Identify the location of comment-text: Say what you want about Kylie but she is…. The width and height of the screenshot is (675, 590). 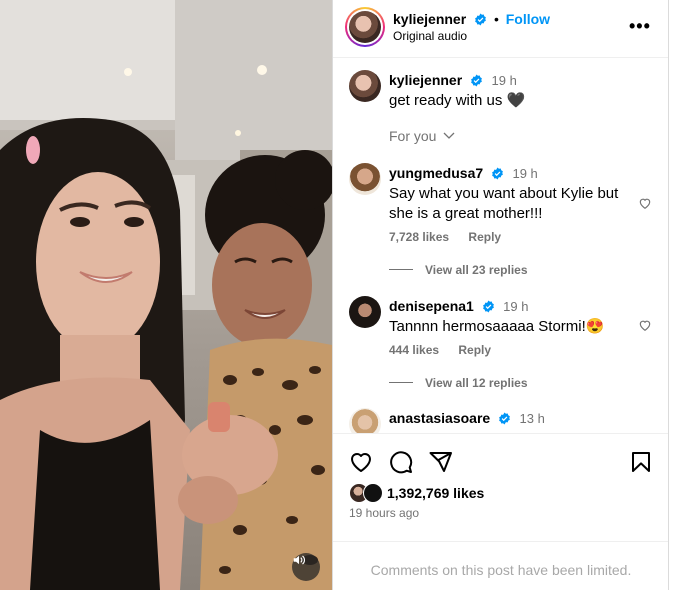
(504, 203).